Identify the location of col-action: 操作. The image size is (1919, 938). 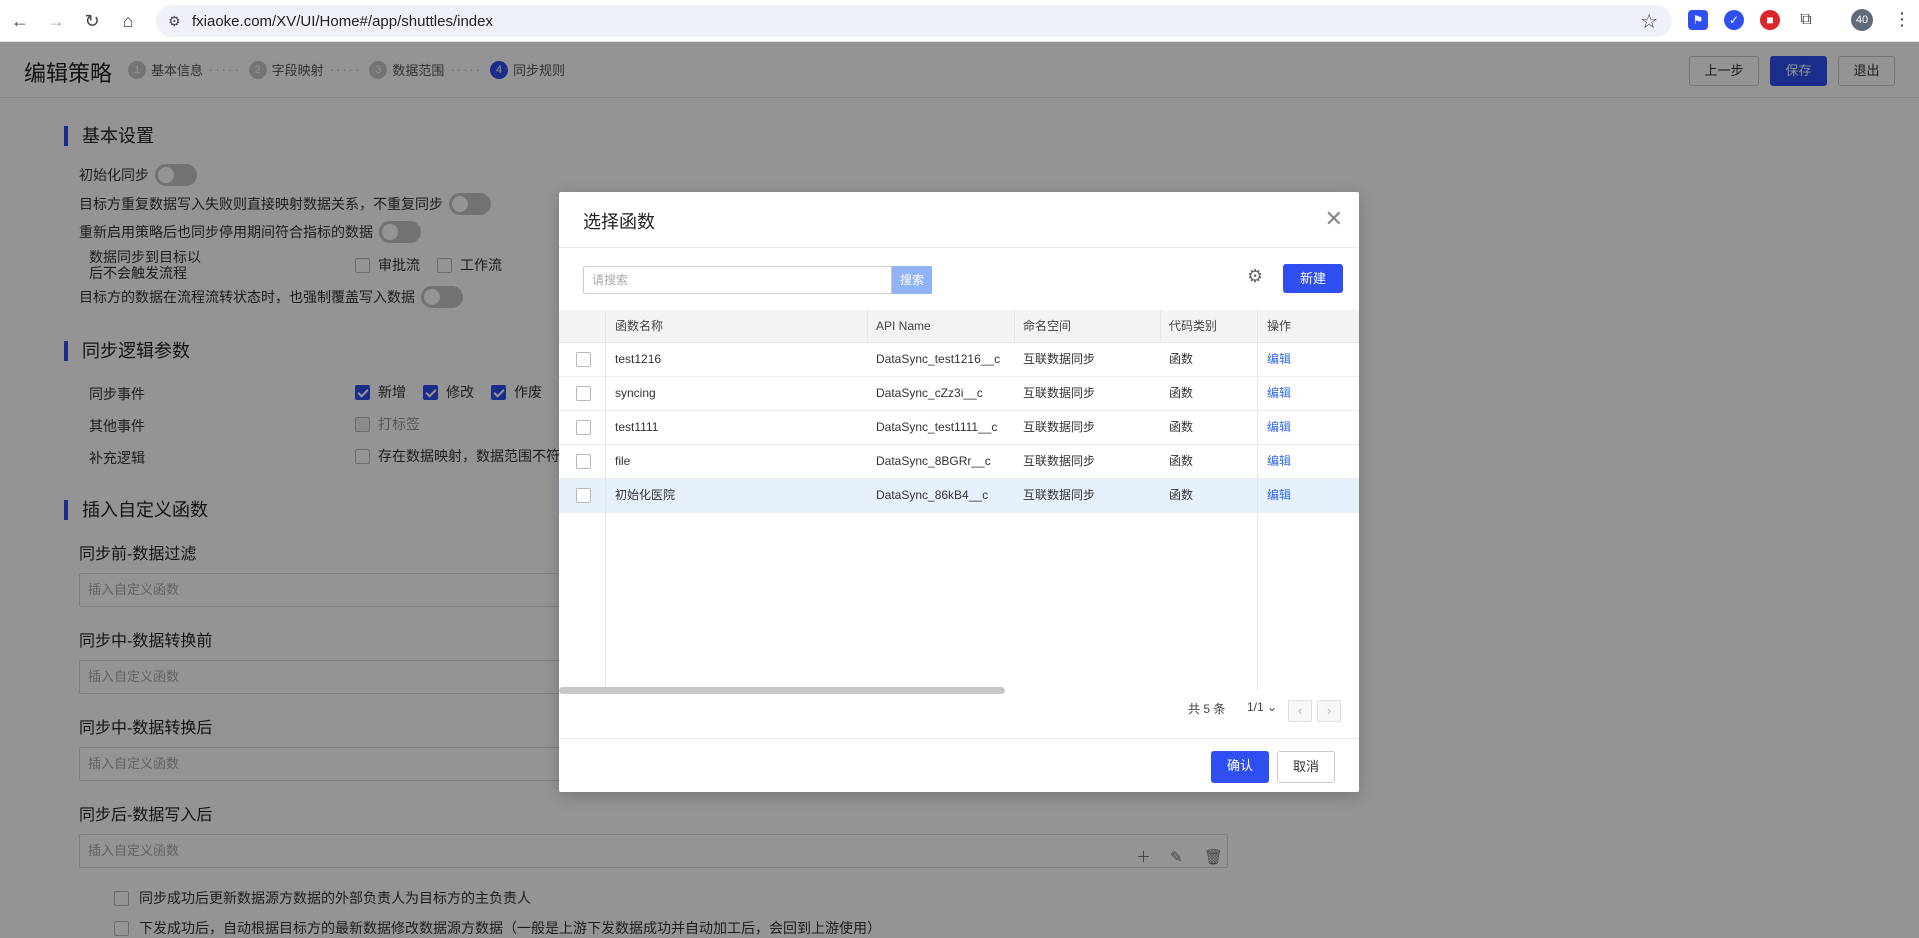
(1279, 326).